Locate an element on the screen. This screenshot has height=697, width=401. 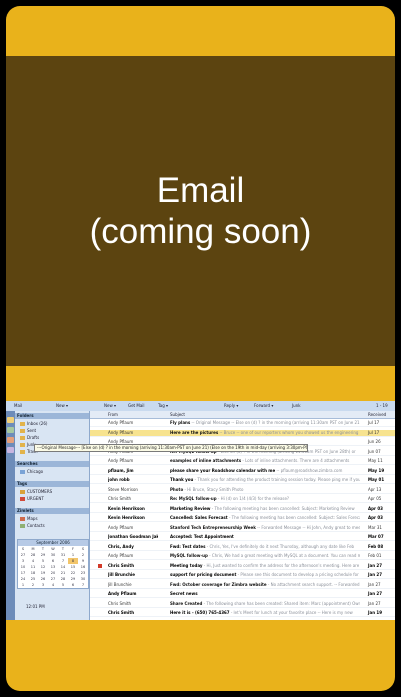
subject-text: Photo is located at coordinates (177, 489).